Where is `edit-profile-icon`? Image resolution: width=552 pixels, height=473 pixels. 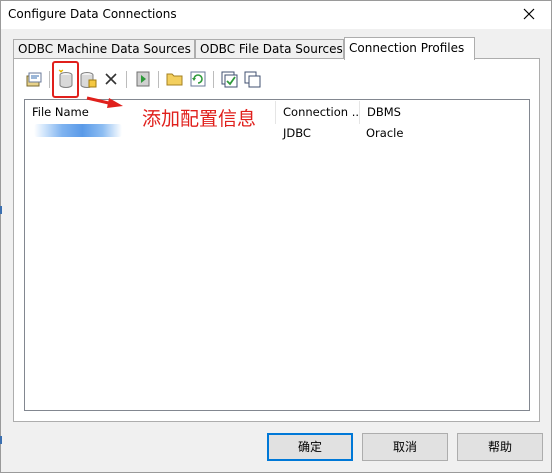
edit-profile-icon is located at coordinates (88, 79).